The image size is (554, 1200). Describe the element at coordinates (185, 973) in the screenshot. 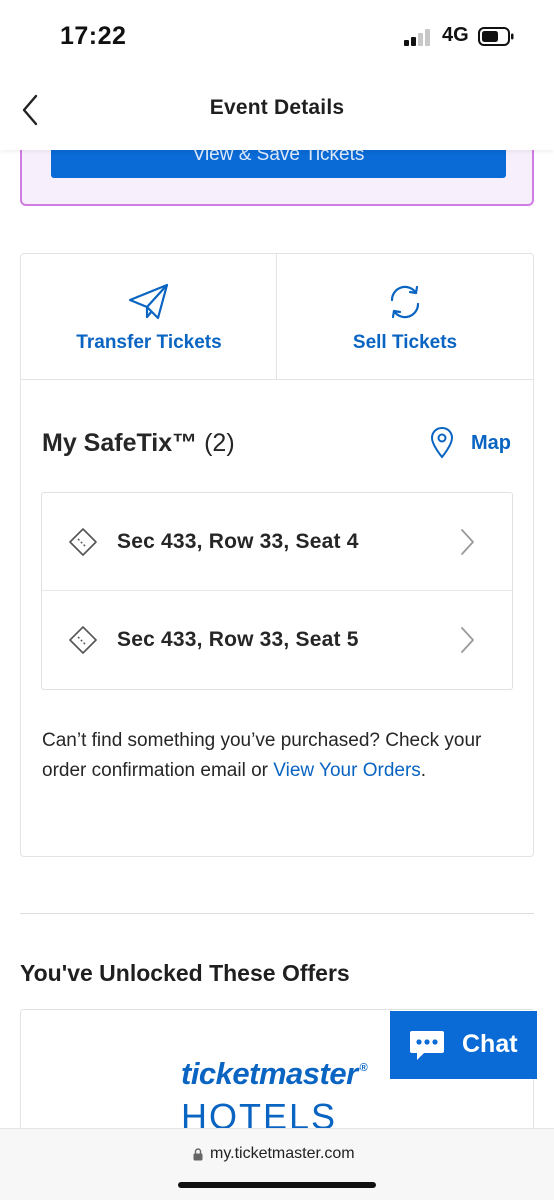

I see `offers-heading: You've Unlocked These Offers` at that location.